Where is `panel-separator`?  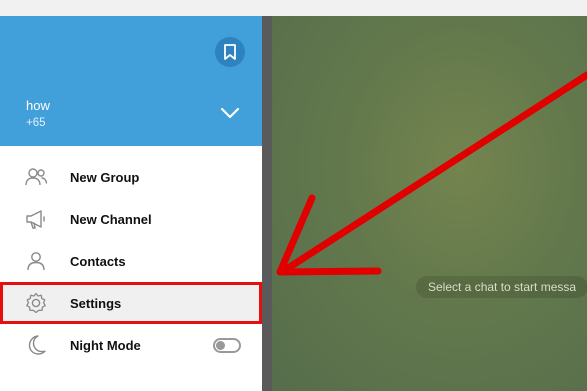 panel-separator is located at coordinates (267, 203).